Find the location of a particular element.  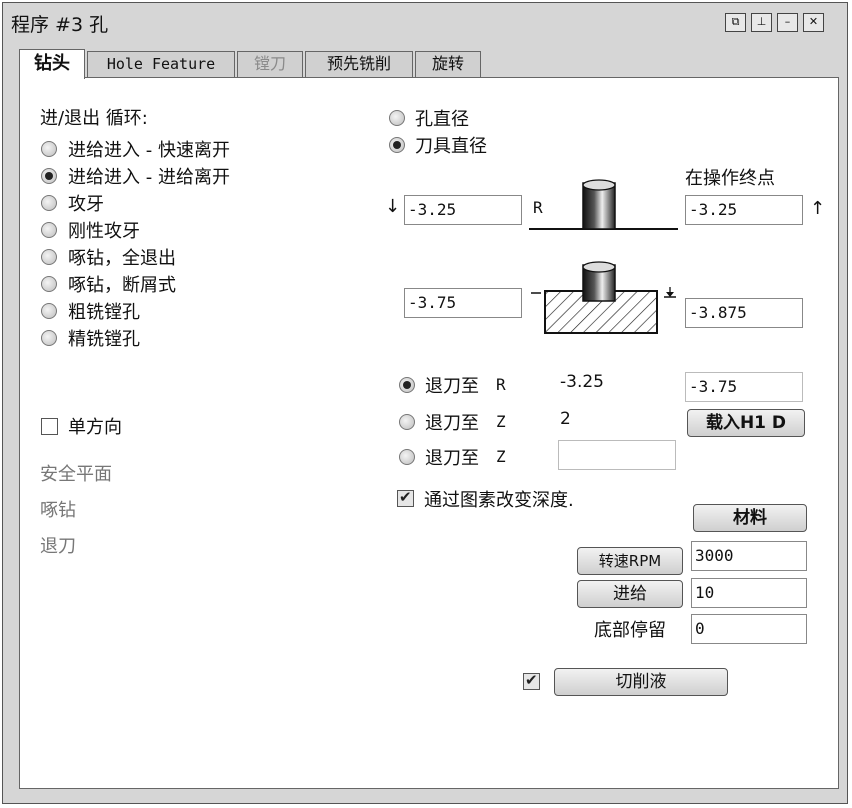

one-direction-label: 单方向 is located at coordinates (95, 427).